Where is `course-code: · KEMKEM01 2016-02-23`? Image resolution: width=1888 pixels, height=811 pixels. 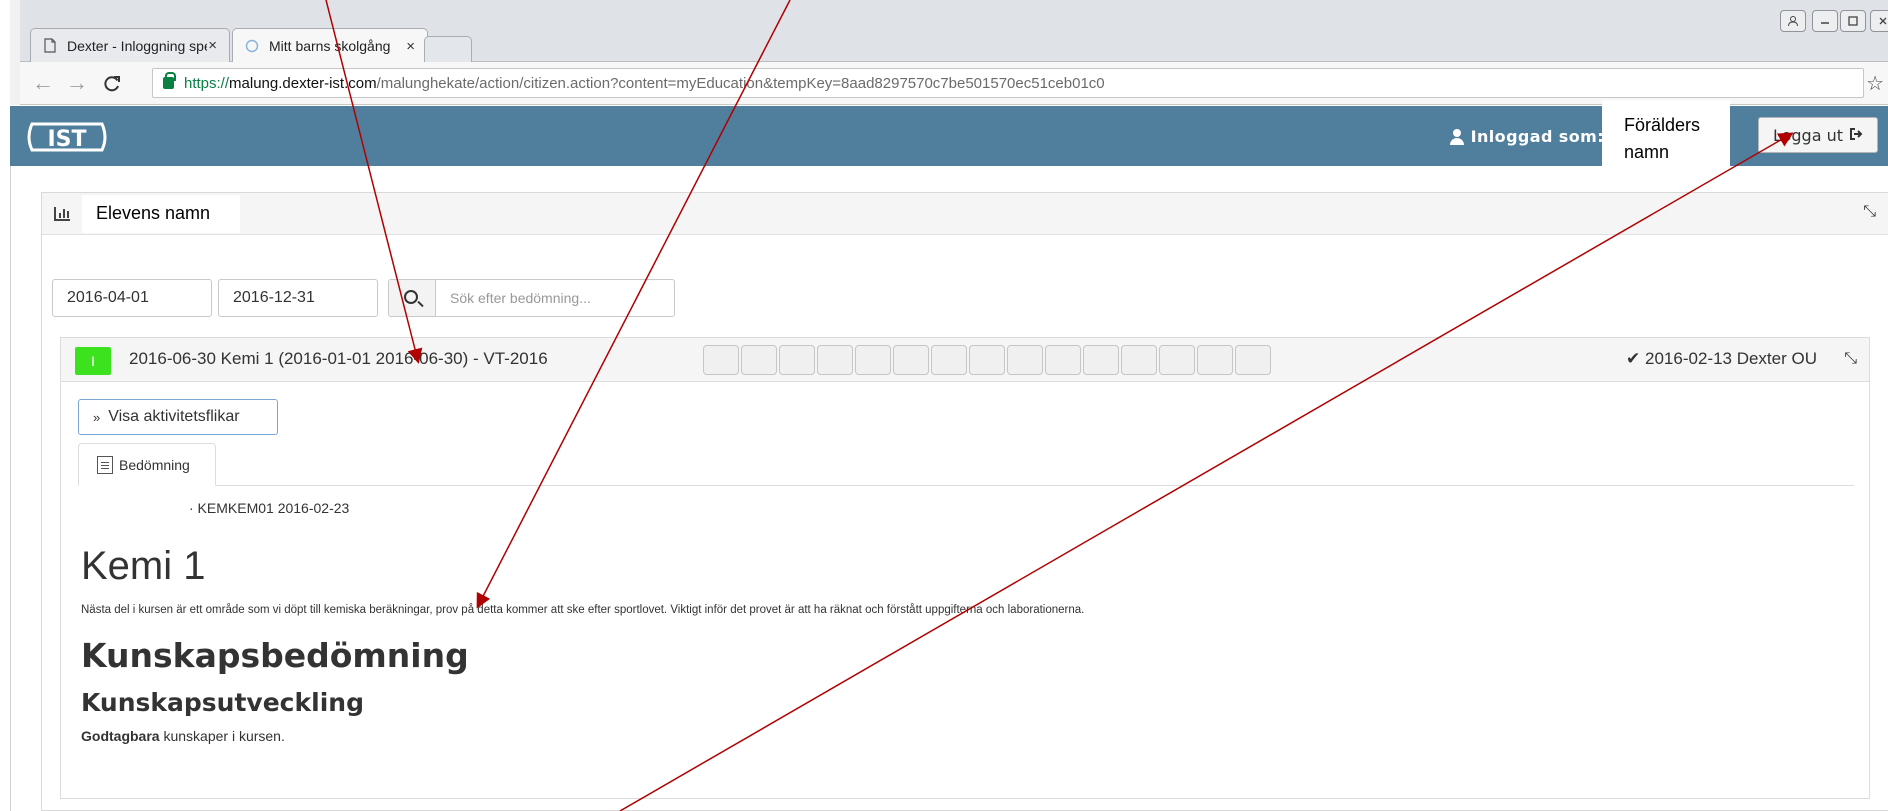
course-code: · KEMKEM01 2016-02-23 is located at coordinates (269, 508).